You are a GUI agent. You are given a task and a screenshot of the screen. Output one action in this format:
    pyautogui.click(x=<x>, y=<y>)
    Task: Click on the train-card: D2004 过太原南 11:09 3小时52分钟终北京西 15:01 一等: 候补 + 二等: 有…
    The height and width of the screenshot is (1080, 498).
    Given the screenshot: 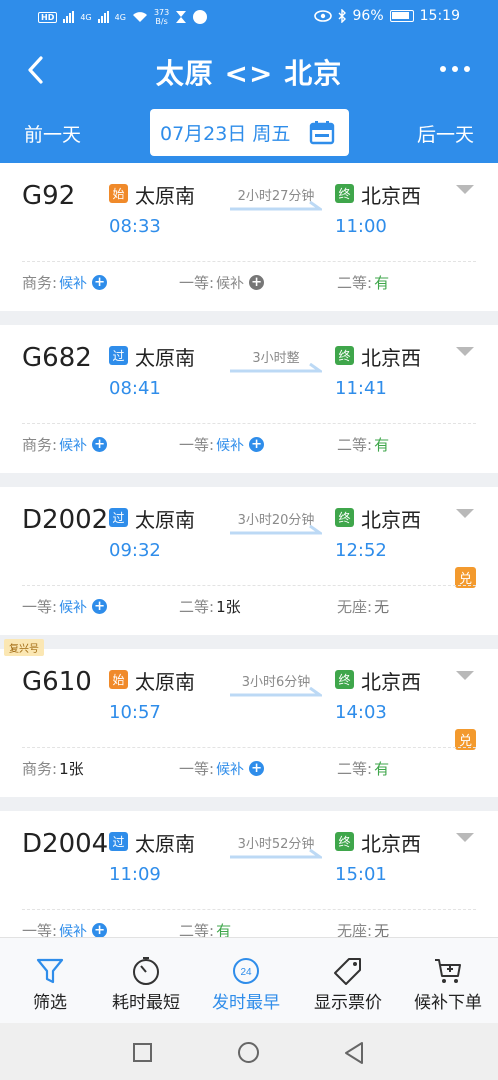 What is the action you would take?
    pyautogui.click(x=249, y=874)
    